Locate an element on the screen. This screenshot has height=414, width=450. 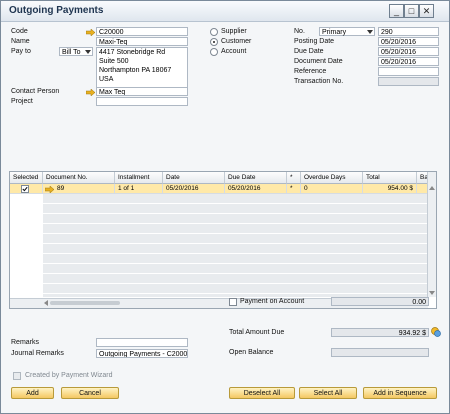
add-button: Add is located at coordinates (32, 393).